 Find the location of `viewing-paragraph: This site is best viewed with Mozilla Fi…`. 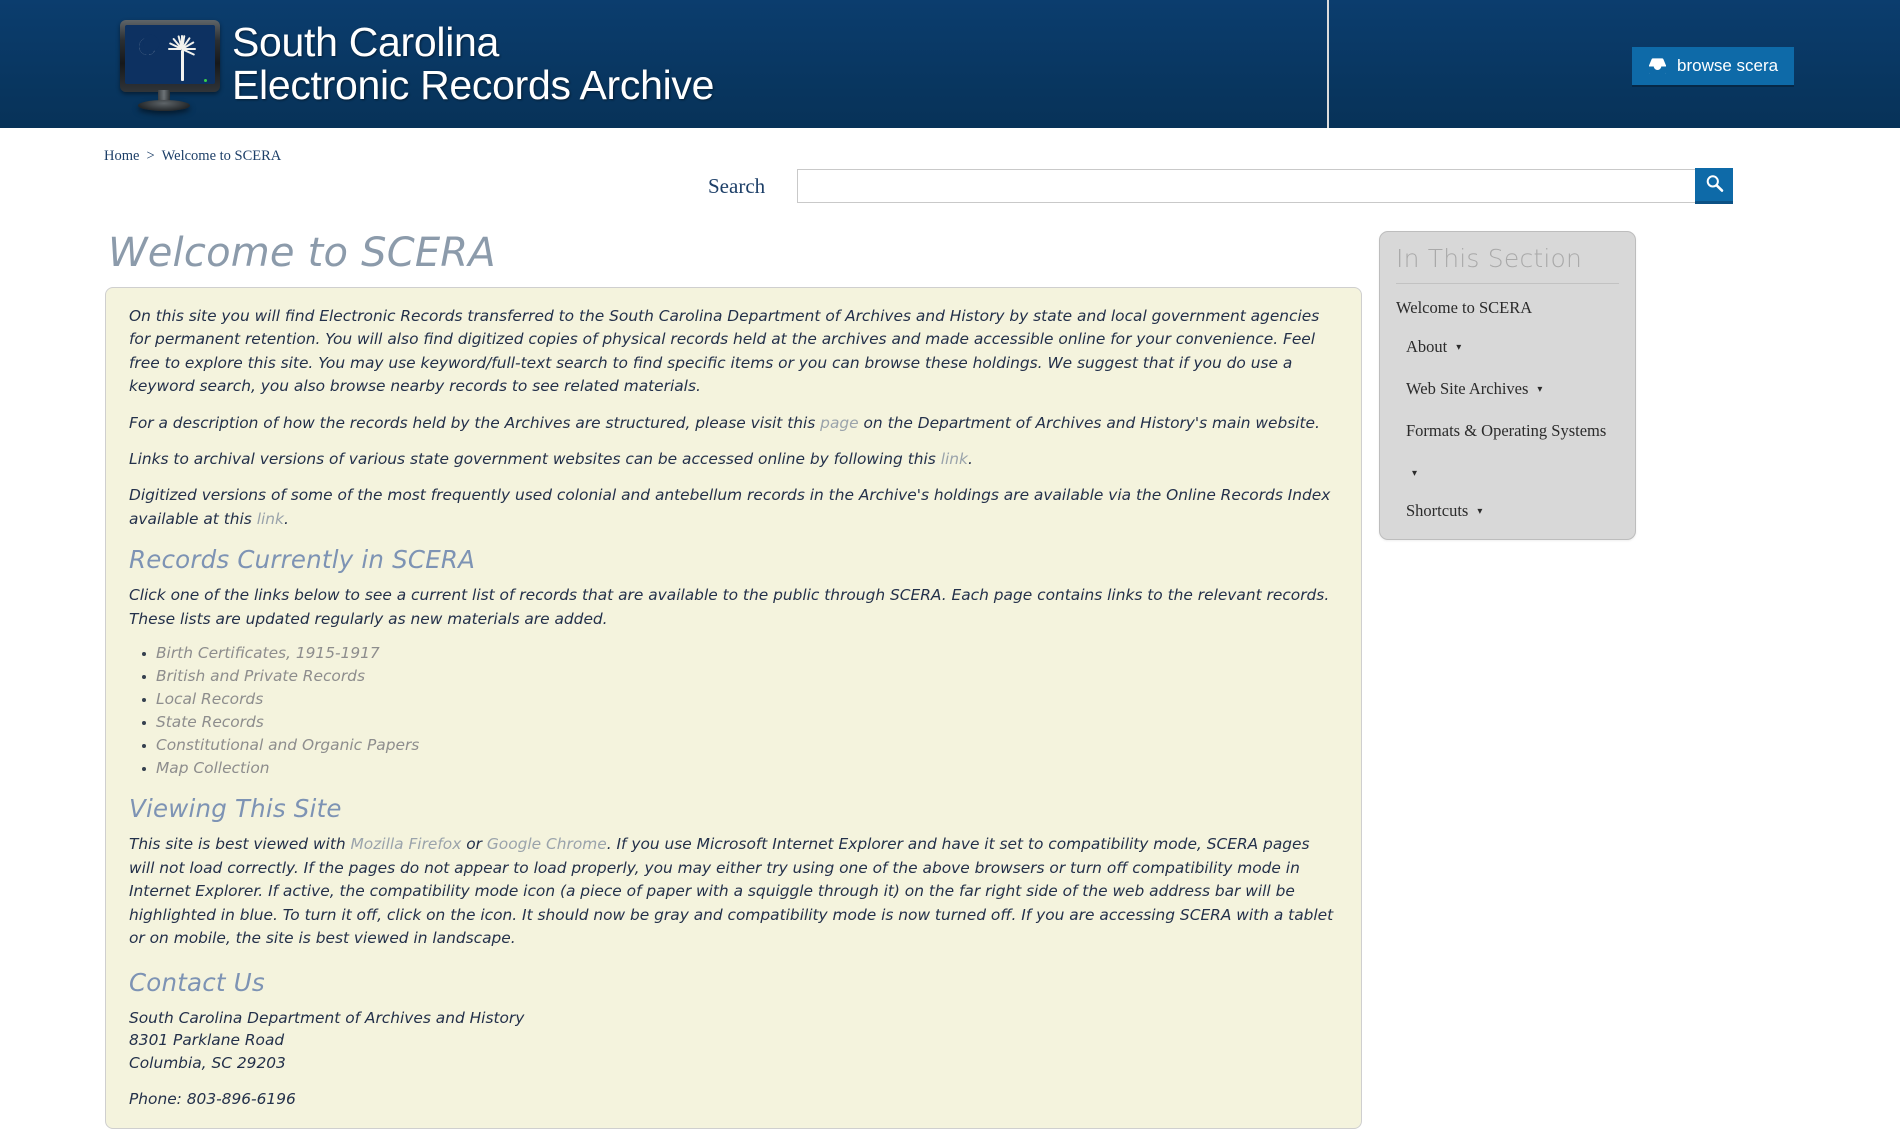

viewing-paragraph: This site is best viewed with Mozilla Fi… is located at coordinates (733, 891).